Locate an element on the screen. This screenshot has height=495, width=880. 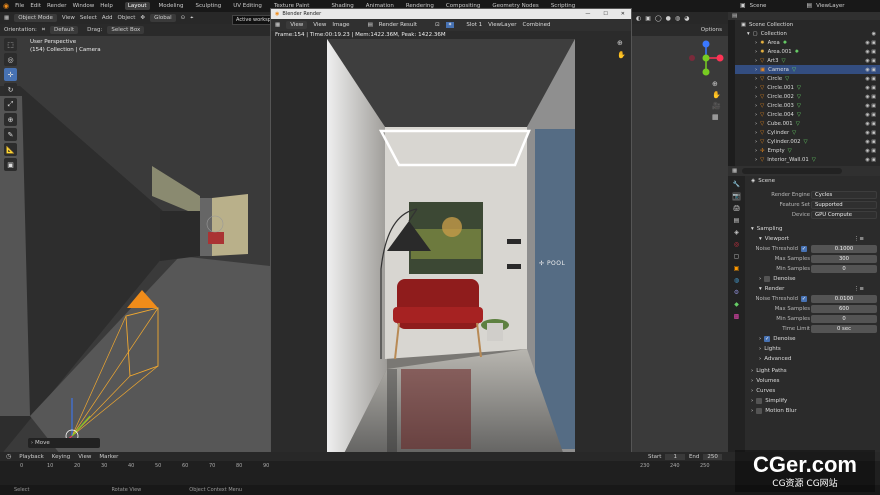
select-box-tool-icon: ⬚ is located at coordinates (10, 44).